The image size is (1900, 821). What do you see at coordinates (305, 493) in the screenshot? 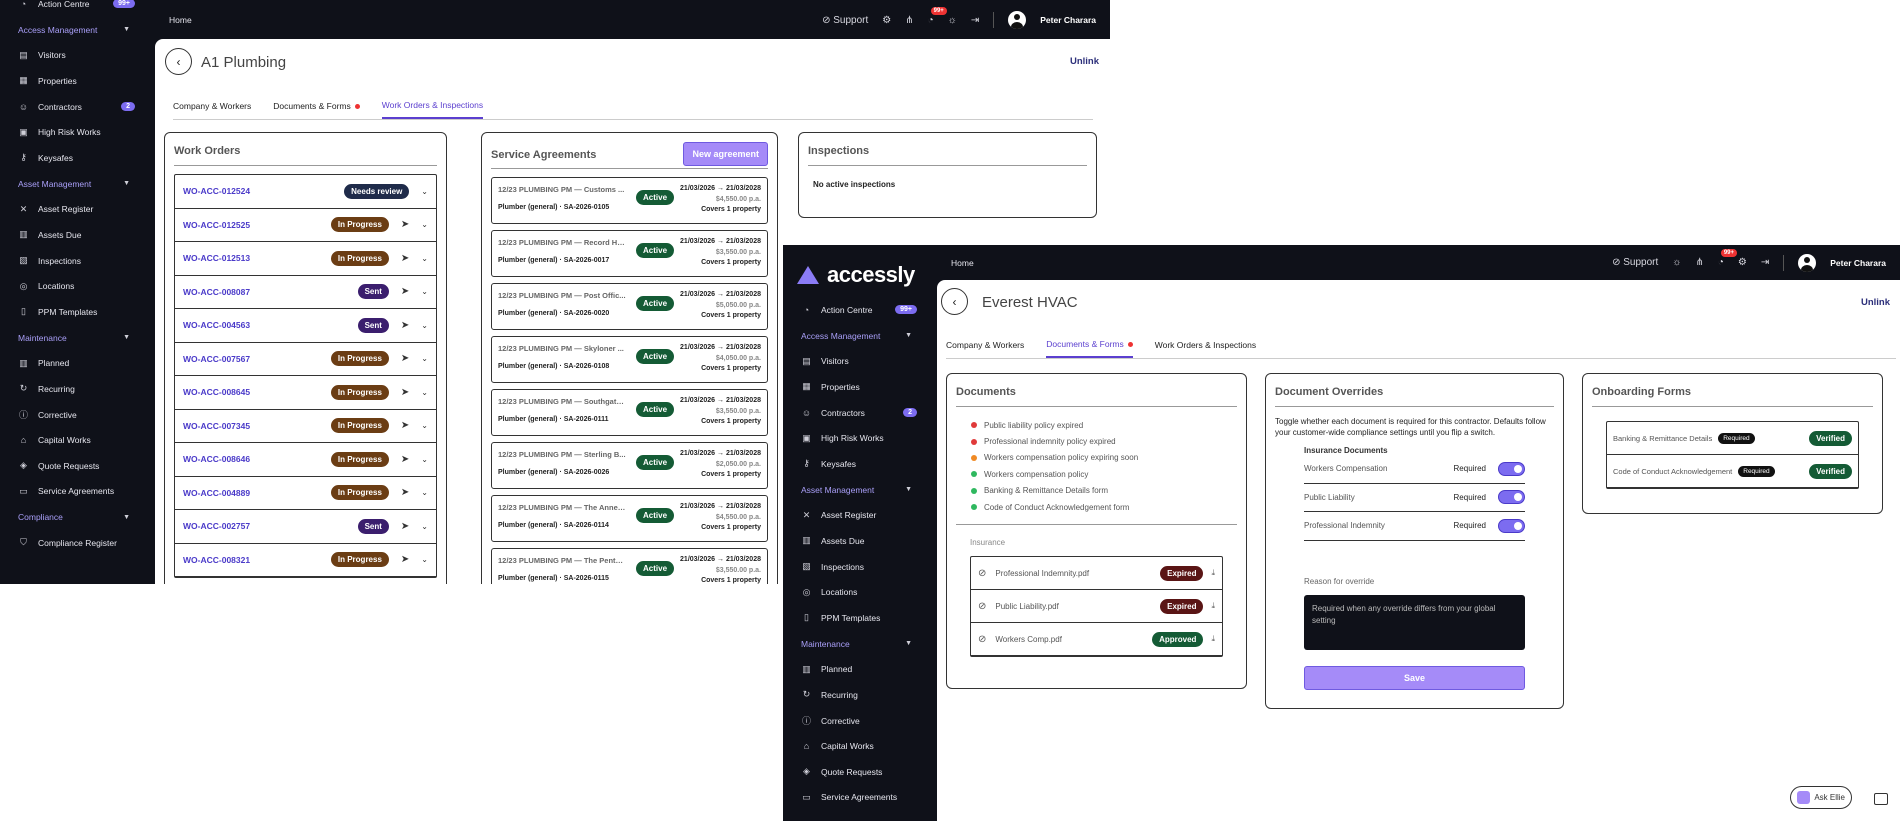
I see `work-order-row: WO-ACC-004889 In Progress ➤ ⌄` at bounding box center [305, 493].